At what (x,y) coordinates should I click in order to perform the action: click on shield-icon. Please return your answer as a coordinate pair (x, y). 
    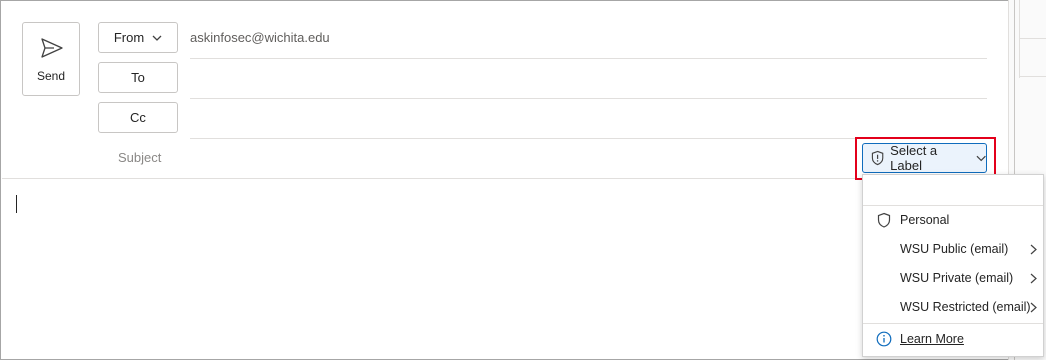
    Looking at the image, I should click on (884, 220).